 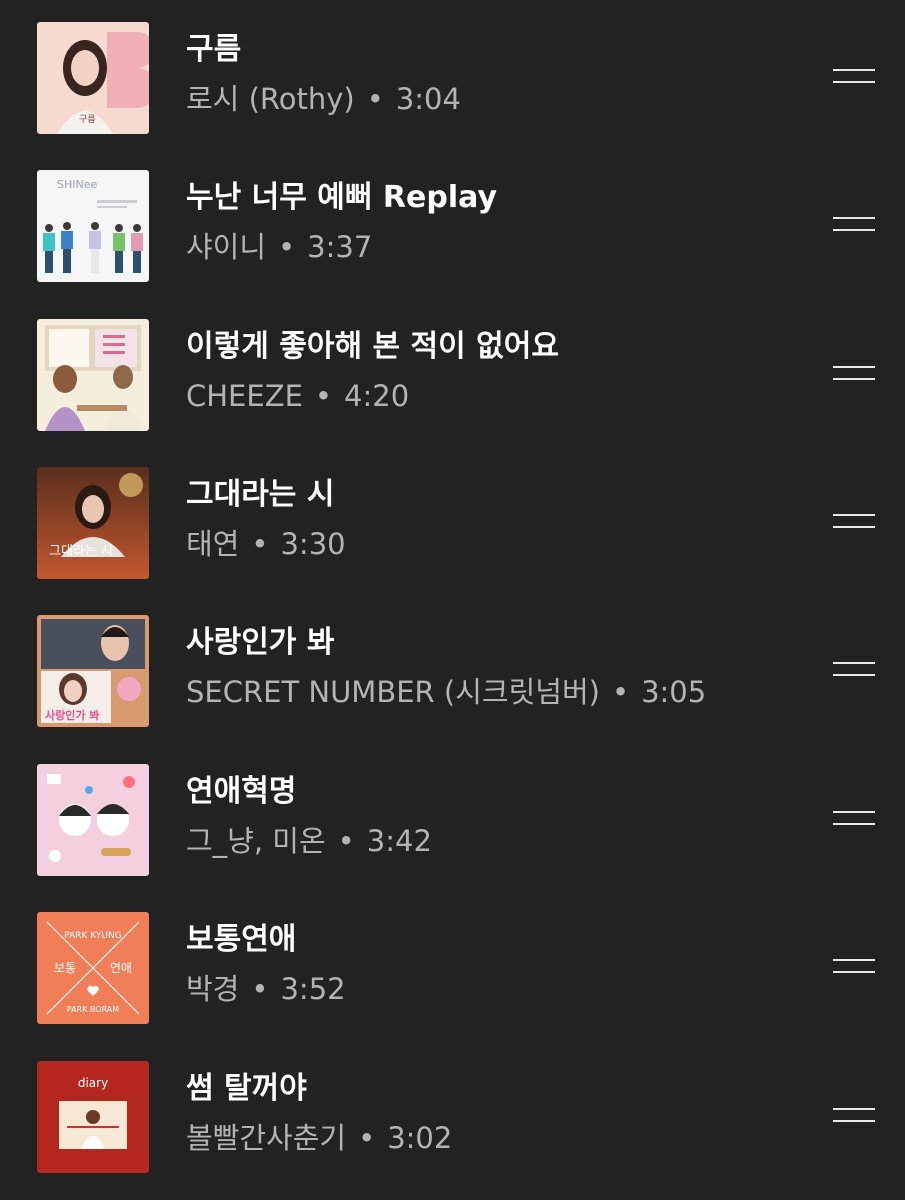 What do you see at coordinates (93, 78) in the screenshot?
I see `album-art-pink-portrait: 구름` at bounding box center [93, 78].